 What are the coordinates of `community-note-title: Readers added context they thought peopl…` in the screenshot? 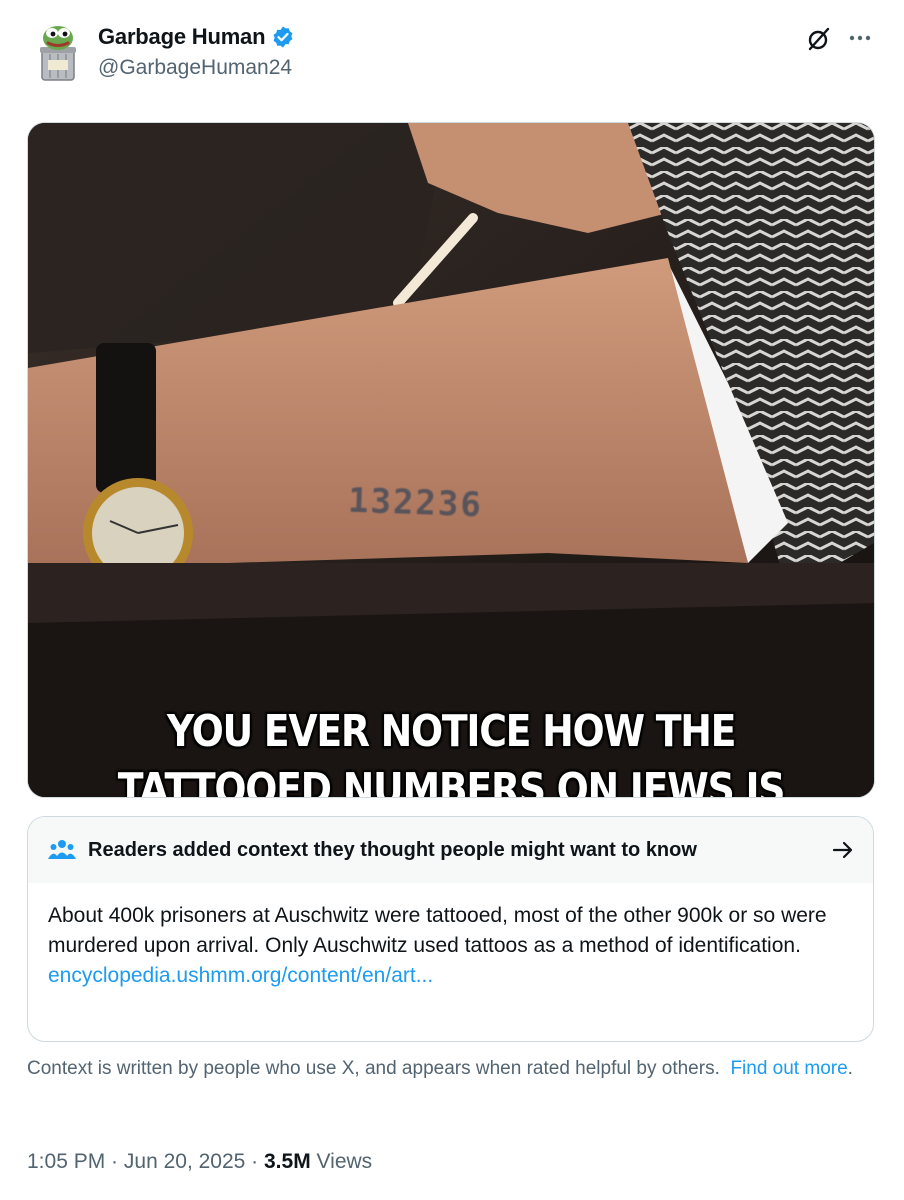 It's located at (392, 849).